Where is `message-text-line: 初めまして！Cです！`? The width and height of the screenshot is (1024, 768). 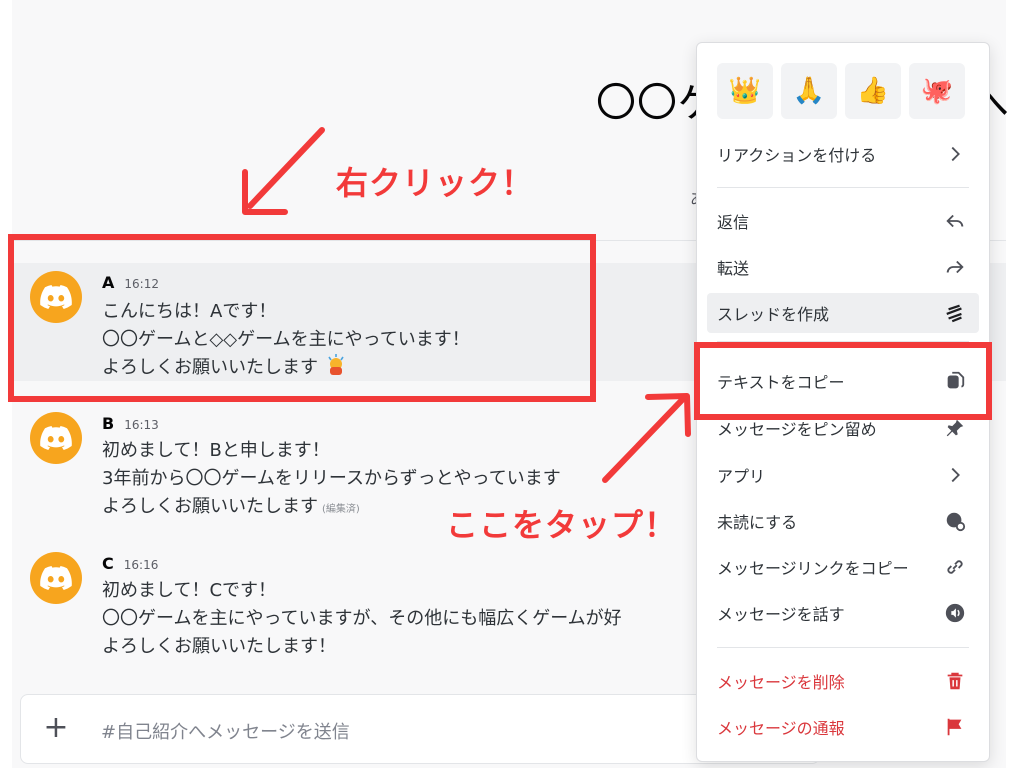 message-text-line: 初めまして！Cです！ is located at coordinates (189, 590).